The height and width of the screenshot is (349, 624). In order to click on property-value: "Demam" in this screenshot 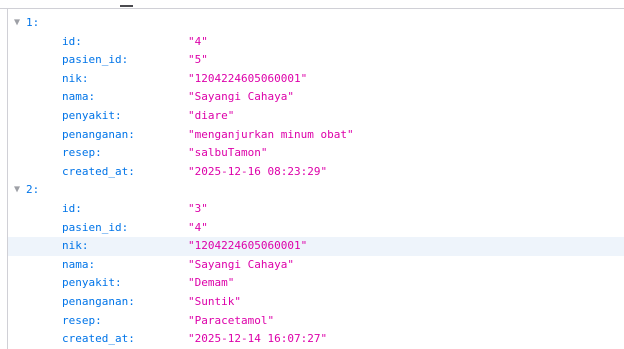, I will do `click(211, 283)`.